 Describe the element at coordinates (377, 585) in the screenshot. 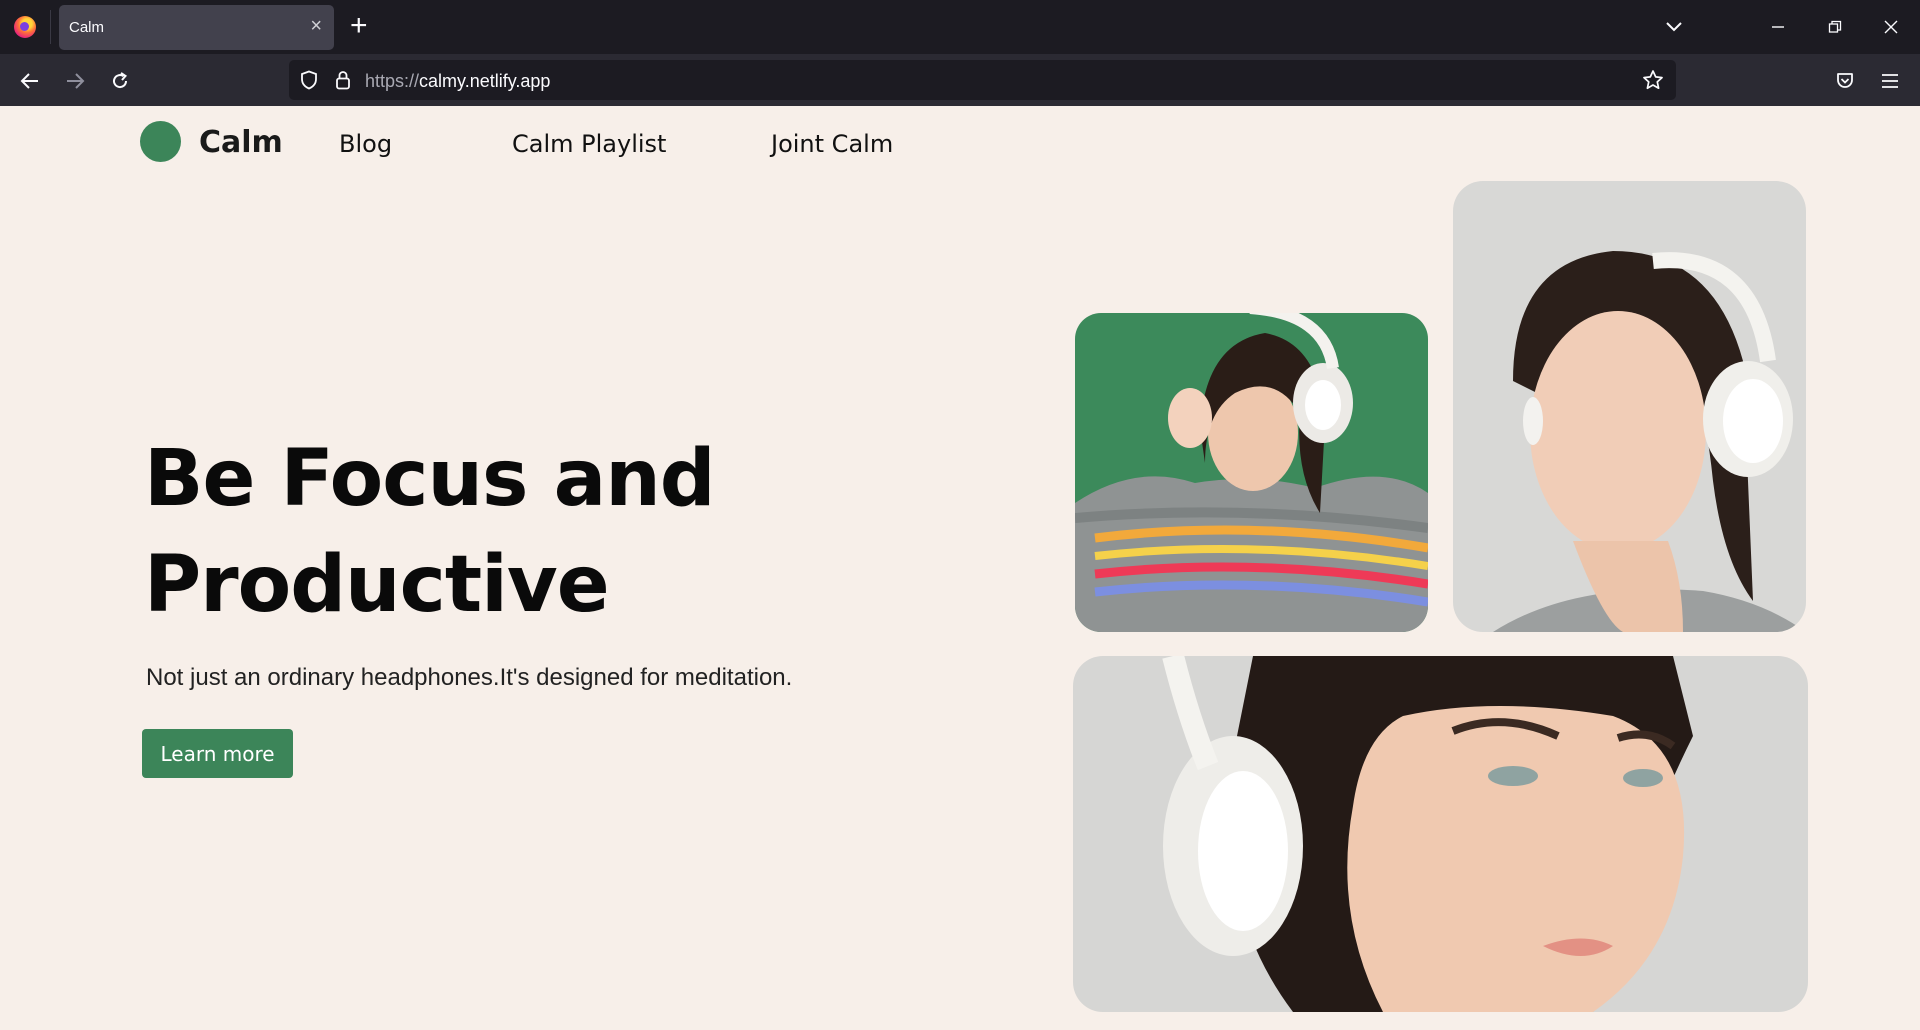

I see `hero-title-line-2: Productive` at that location.